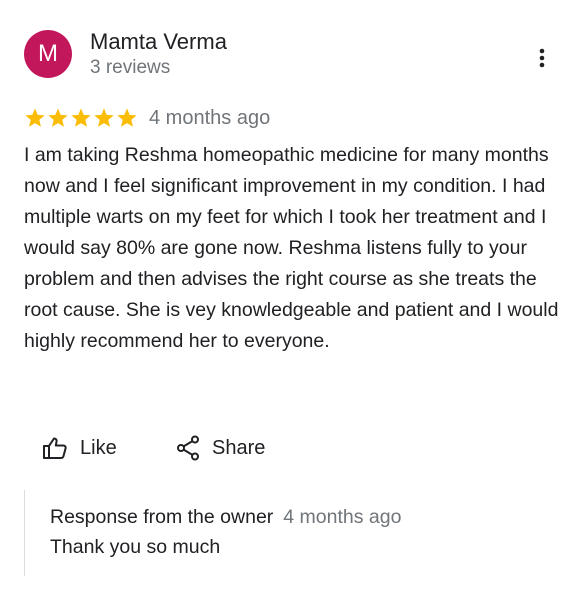 This screenshot has width=576, height=598. I want to click on star-rating, so click(81, 118).